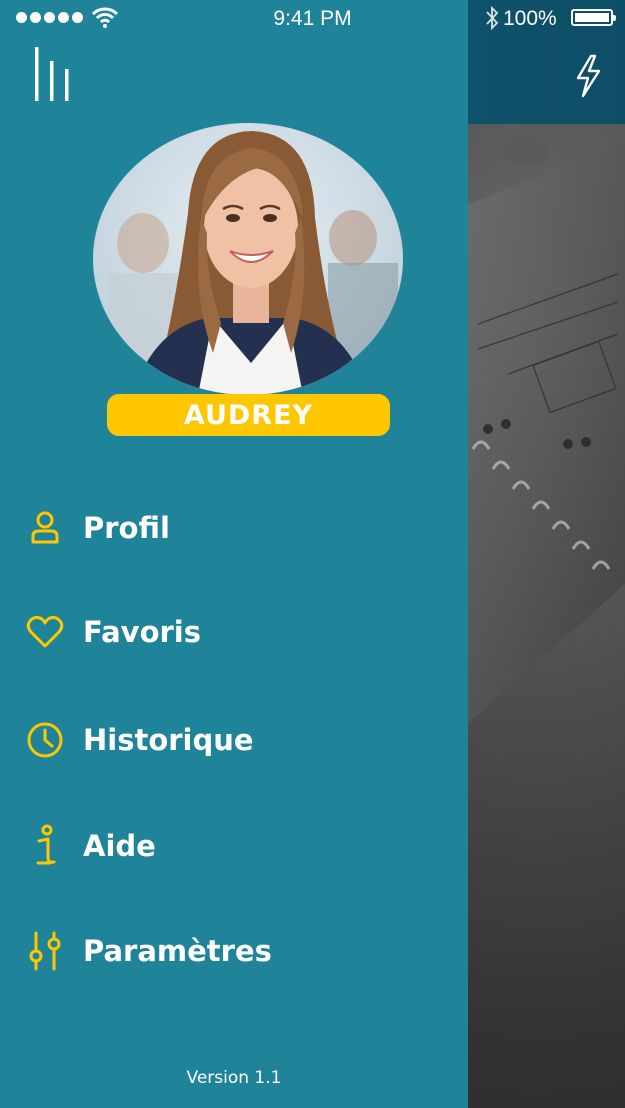 This screenshot has height=1108, width=625. Describe the element at coordinates (45, 632) in the screenshot. I see `heart-icon` at that location.